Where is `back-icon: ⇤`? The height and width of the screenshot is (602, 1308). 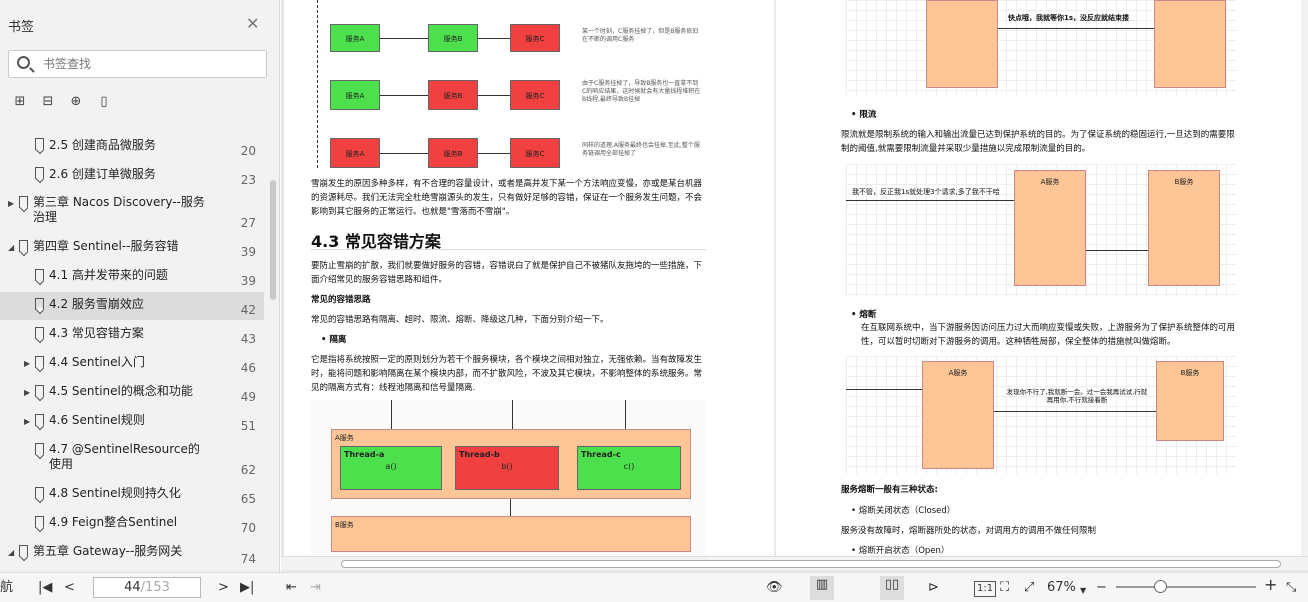 back-icon: ⇤ is located at coordinates (291, 588).